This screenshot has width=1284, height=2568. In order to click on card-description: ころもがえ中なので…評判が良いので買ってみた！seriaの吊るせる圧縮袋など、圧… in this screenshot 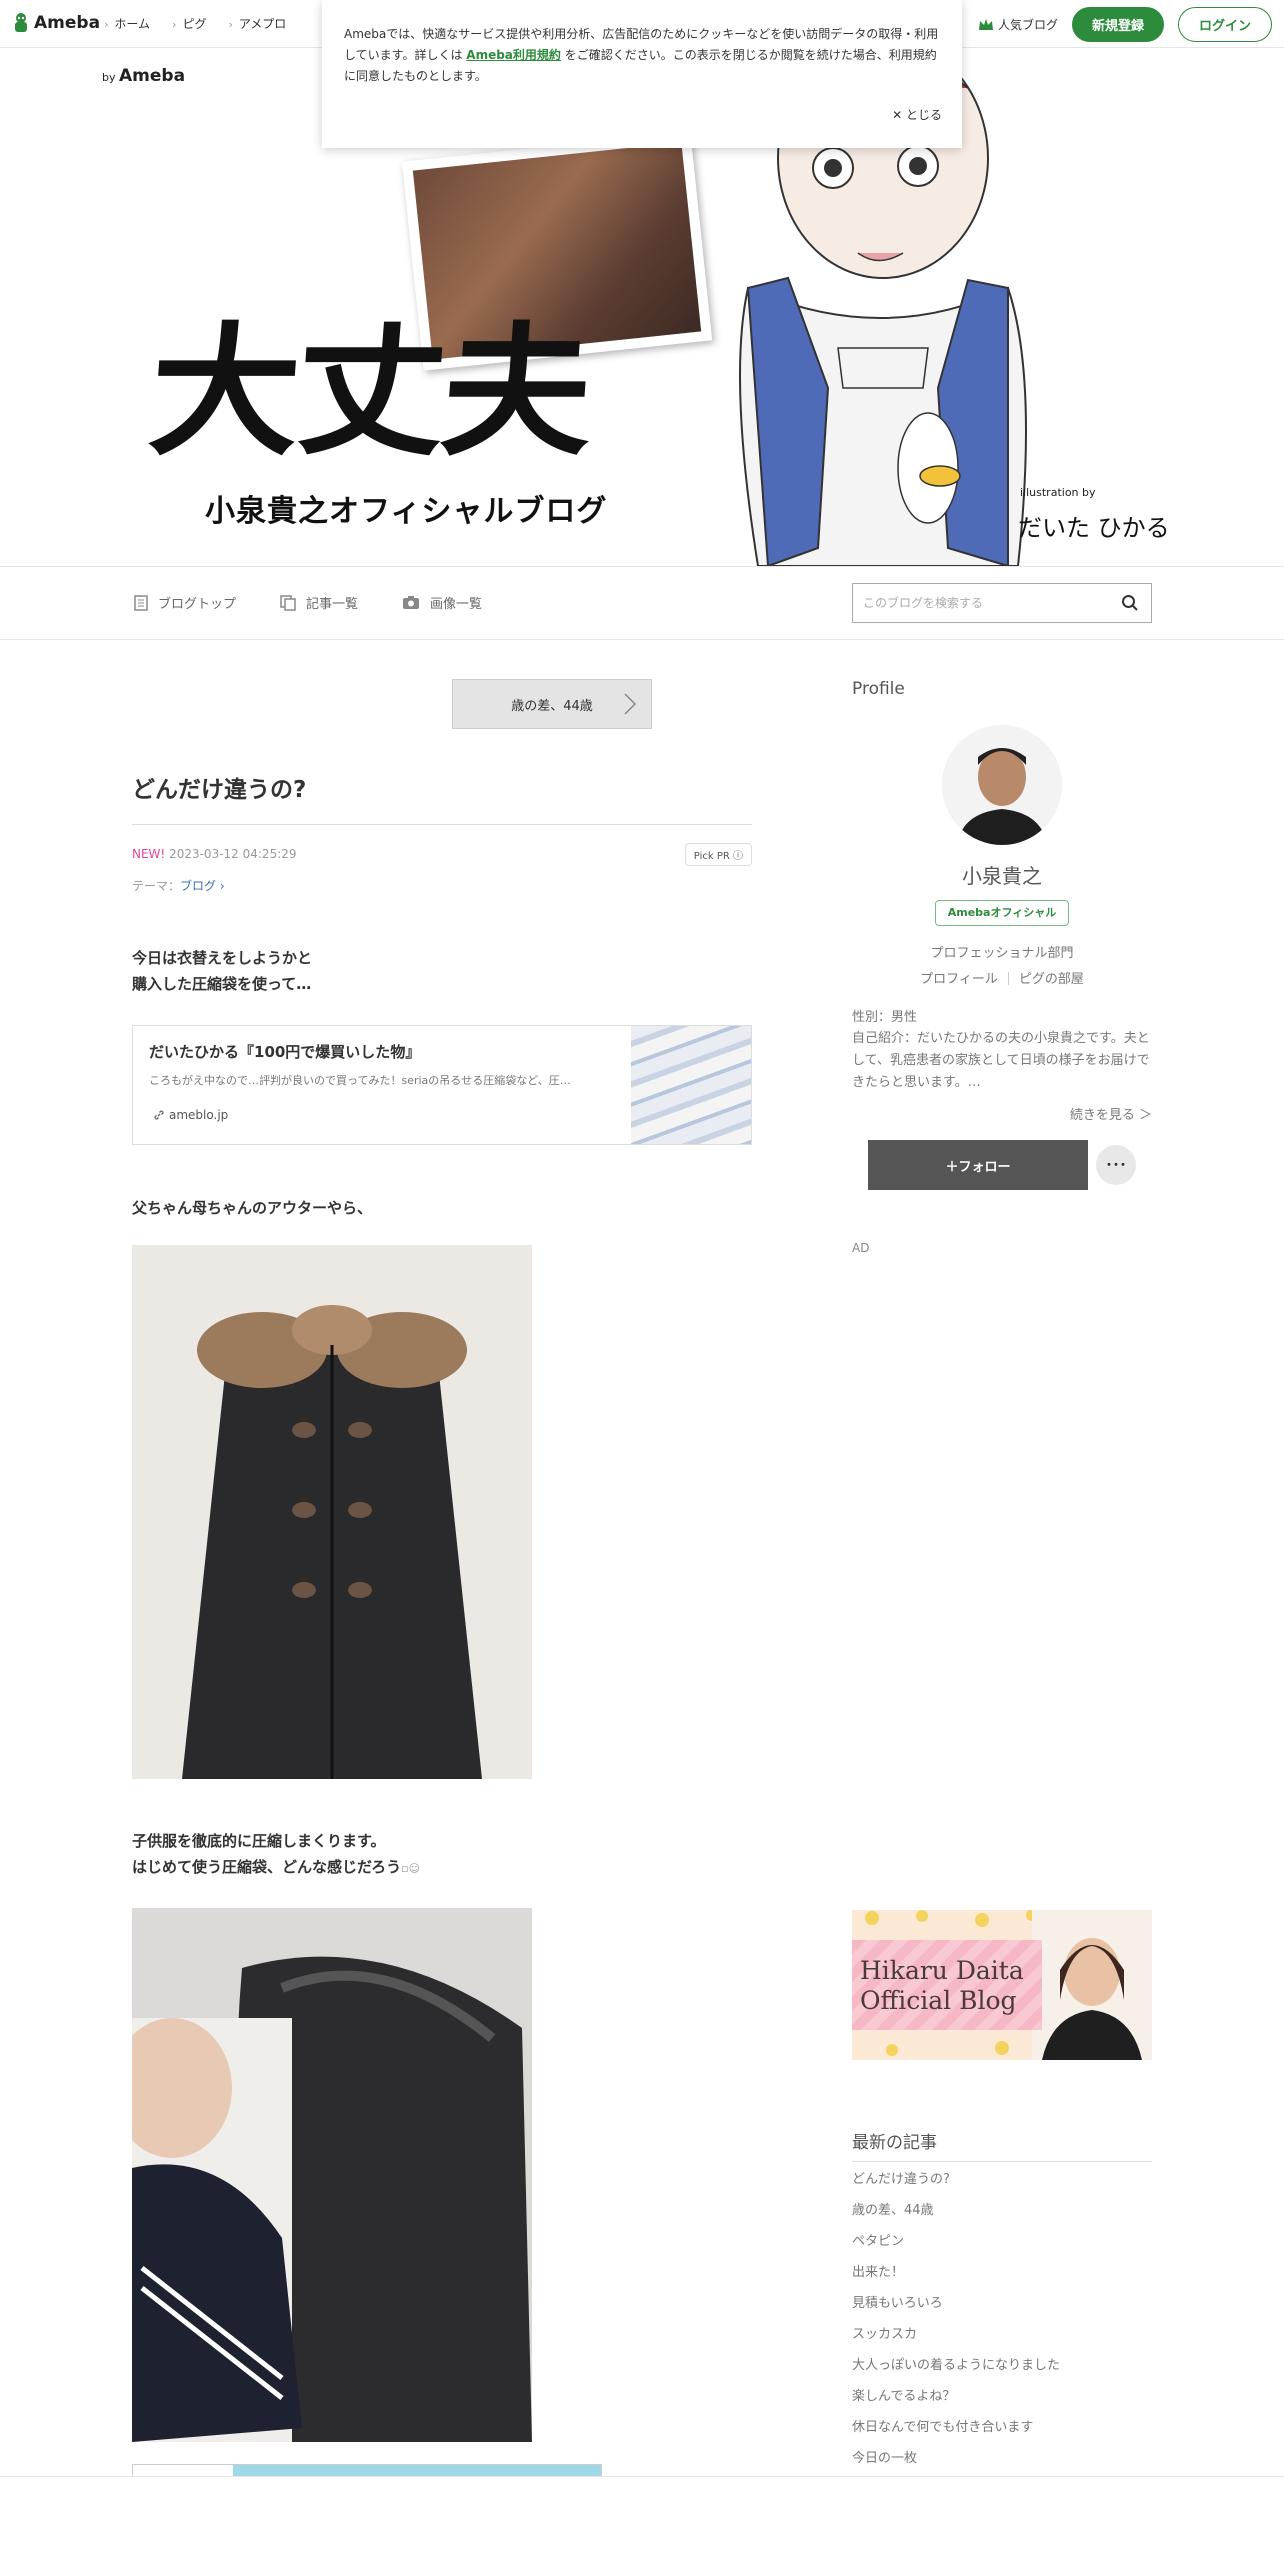, I will do `click(360, 1080)`.